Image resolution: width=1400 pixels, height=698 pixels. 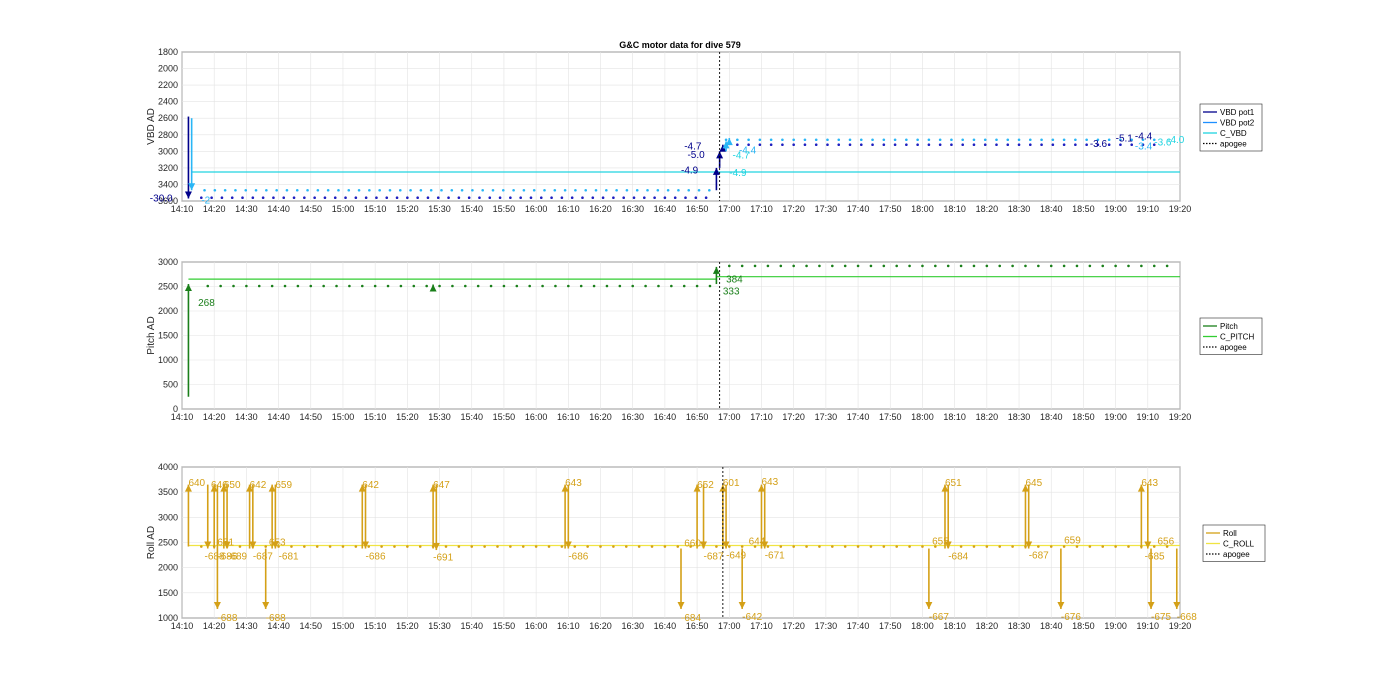 What do you see at coordinates (858, 626) in the screenshot?
I see `roll-xtick-label: 17:40` at bounding box center [858, 626].